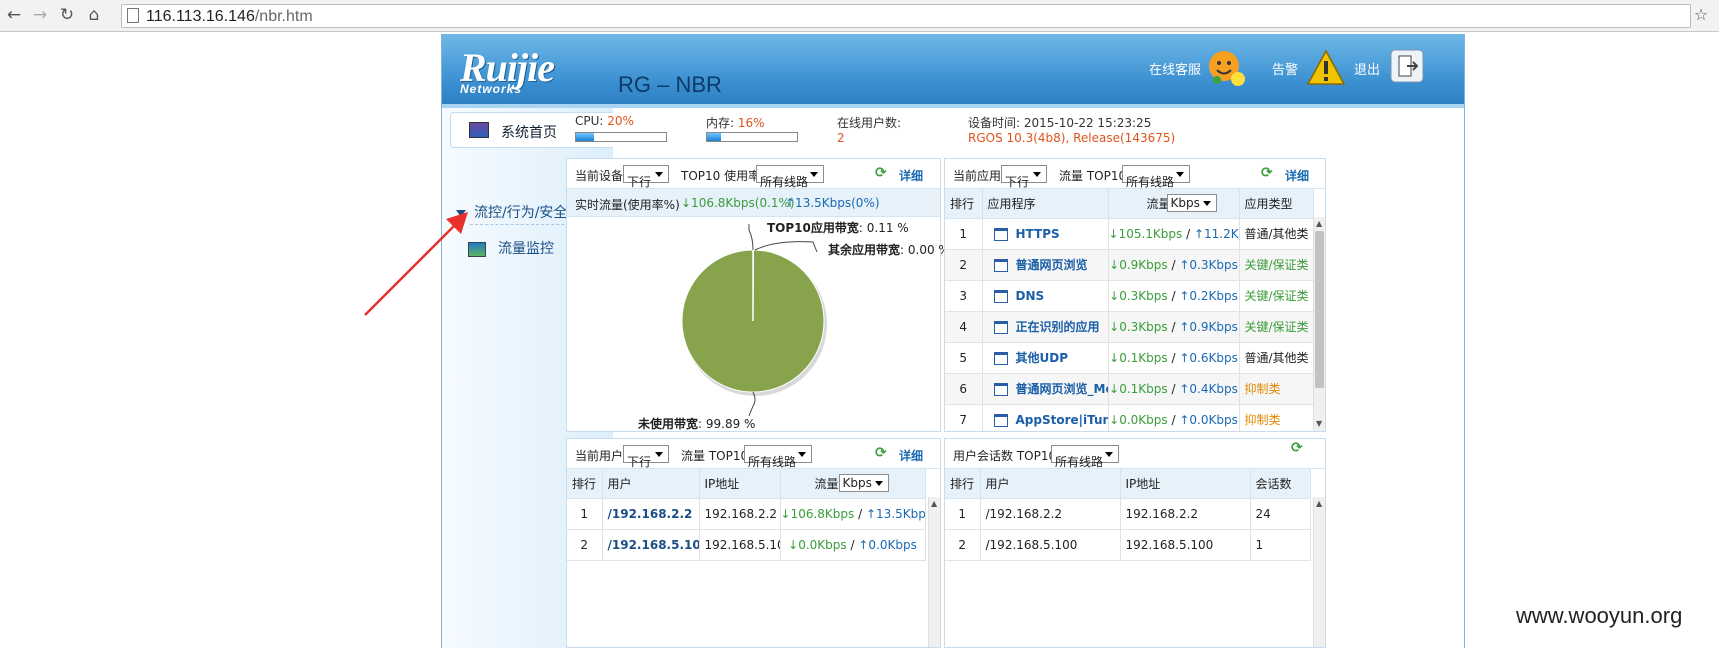 The width and height of the screenshot is (1719, 648). What do you see at coordinates (934, 572) in the screenshot?
I see `user-table-scrollbar: ▲` at bounding box center [934, 572].